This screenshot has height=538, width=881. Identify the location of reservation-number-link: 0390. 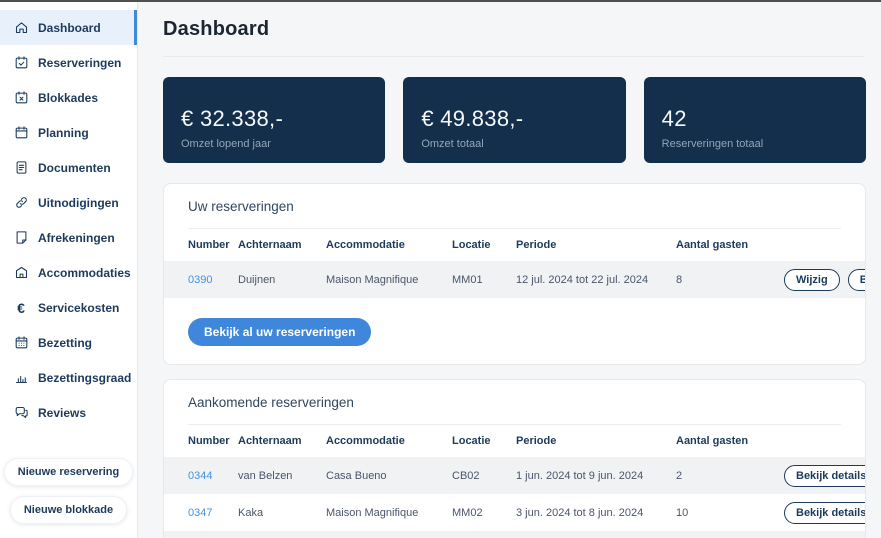
(200, 280).